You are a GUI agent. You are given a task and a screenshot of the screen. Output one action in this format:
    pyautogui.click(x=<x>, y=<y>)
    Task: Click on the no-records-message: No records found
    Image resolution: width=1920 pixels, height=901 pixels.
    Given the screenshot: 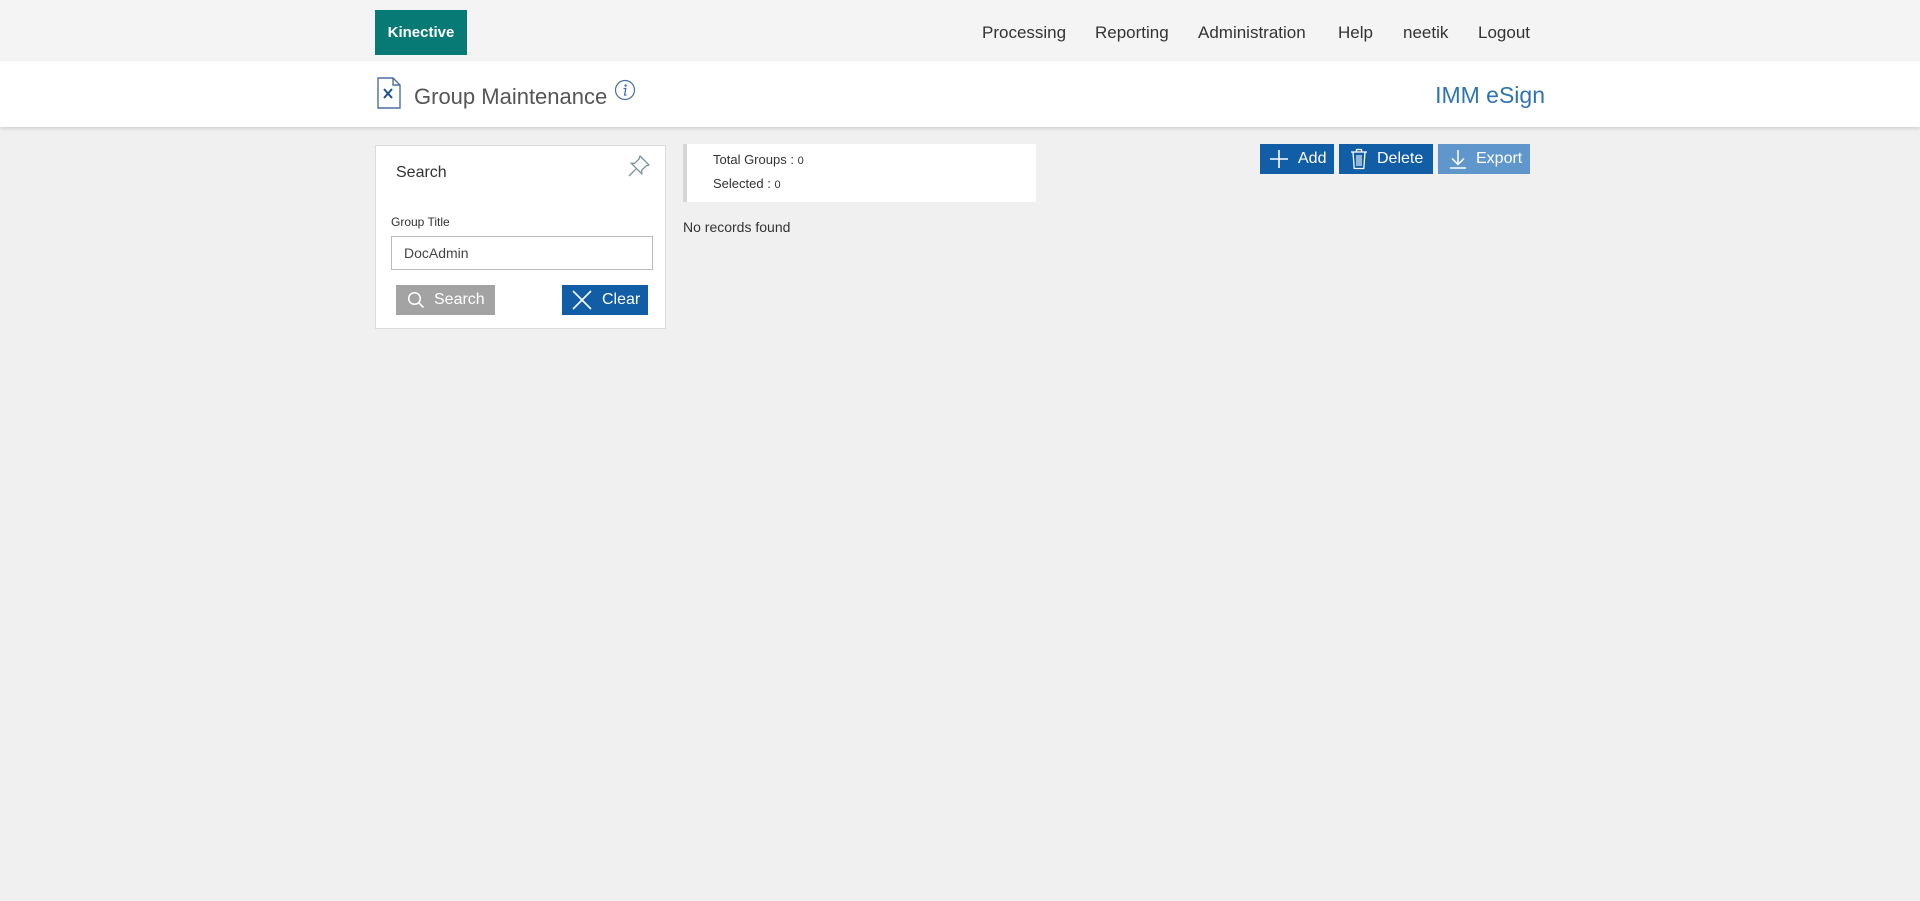 What is the action you would take?
    pyautogui.click(x=737, y=227)
    